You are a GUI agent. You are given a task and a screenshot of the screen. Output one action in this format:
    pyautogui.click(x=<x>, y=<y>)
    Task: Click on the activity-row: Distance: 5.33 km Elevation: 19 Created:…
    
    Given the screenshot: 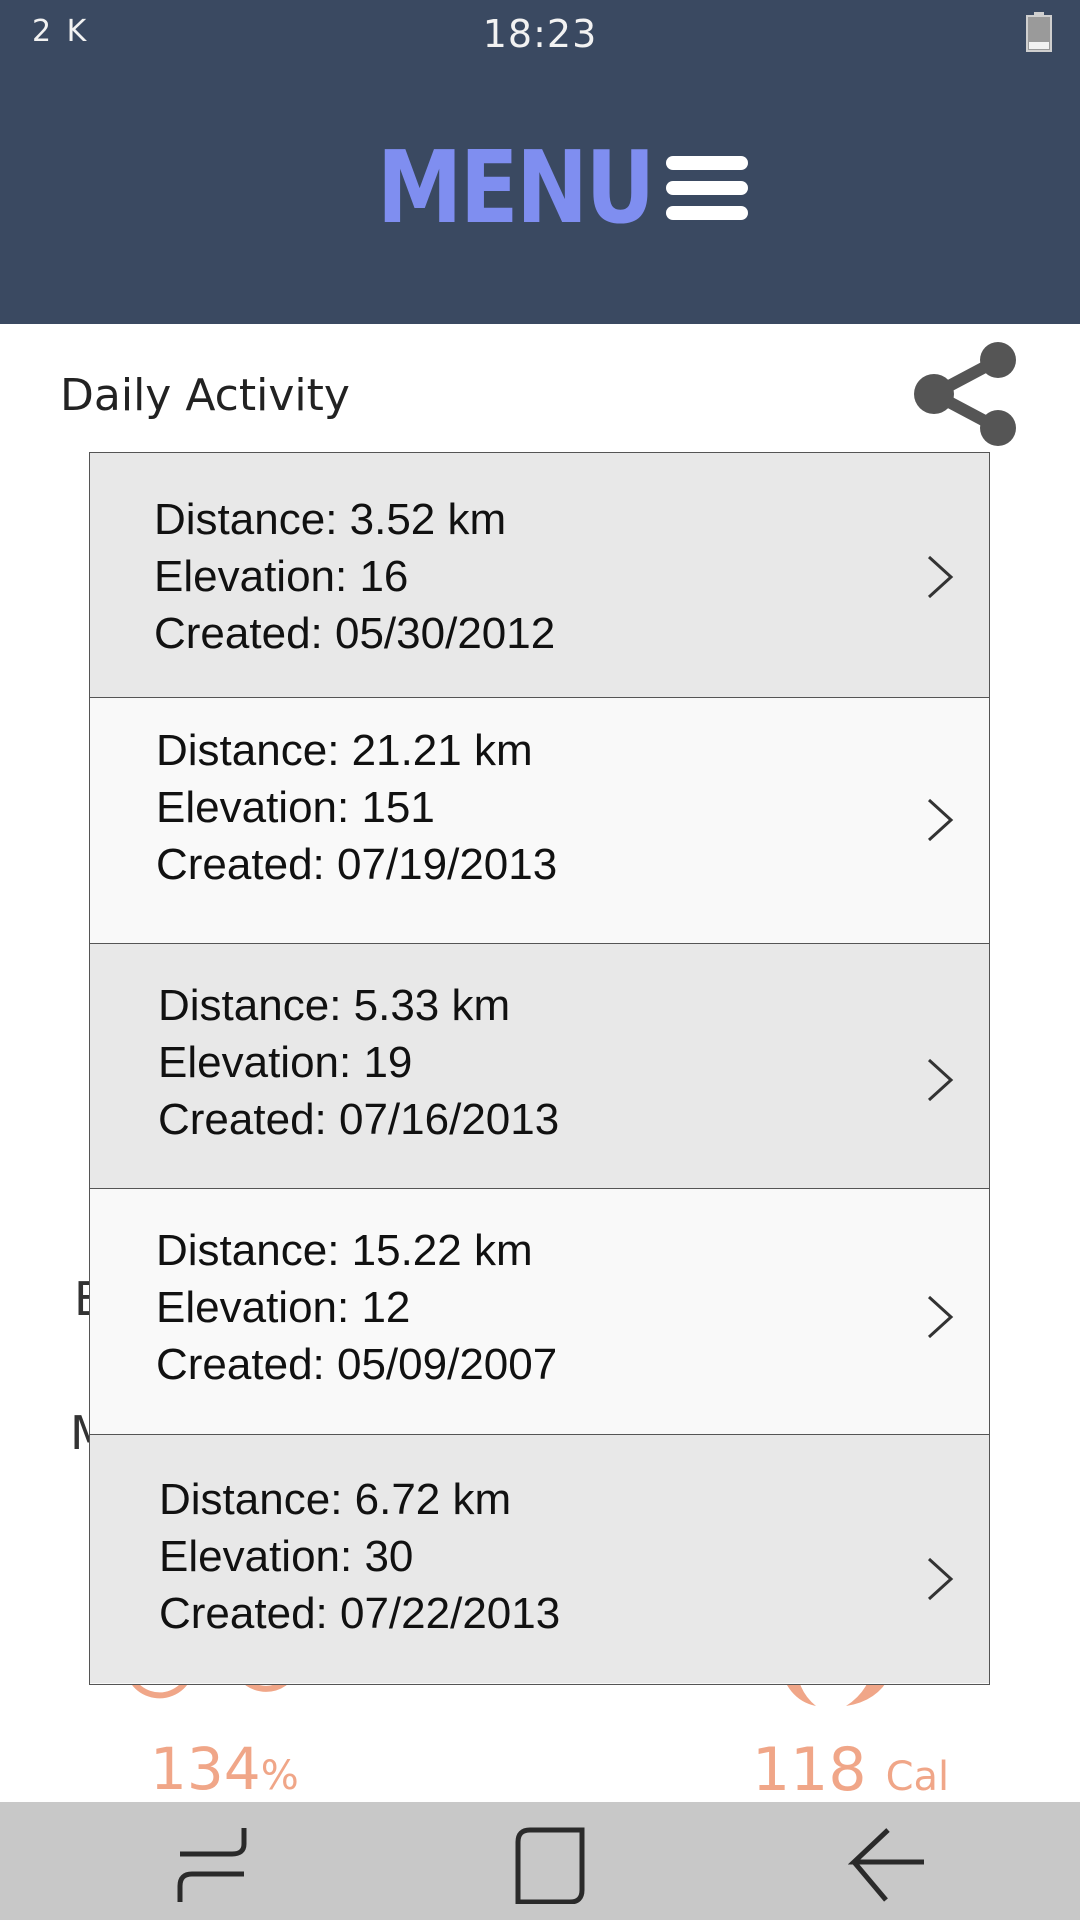 What is the action you would take?
    pyautogui.click(x=539, y=1066)
    